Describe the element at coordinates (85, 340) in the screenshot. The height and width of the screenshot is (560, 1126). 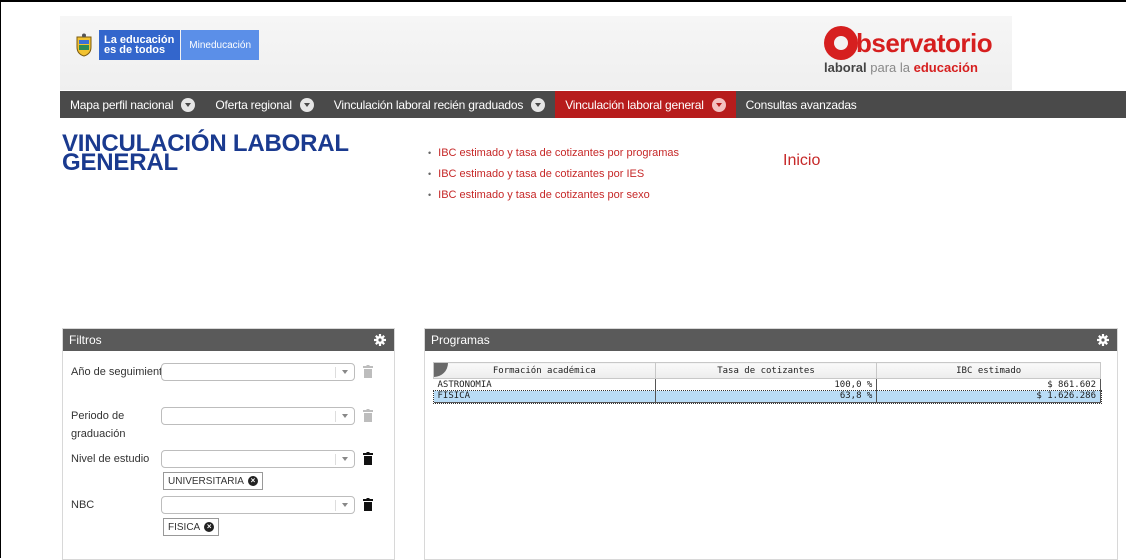
I see `filters-panel-title: Filtros` at that location.